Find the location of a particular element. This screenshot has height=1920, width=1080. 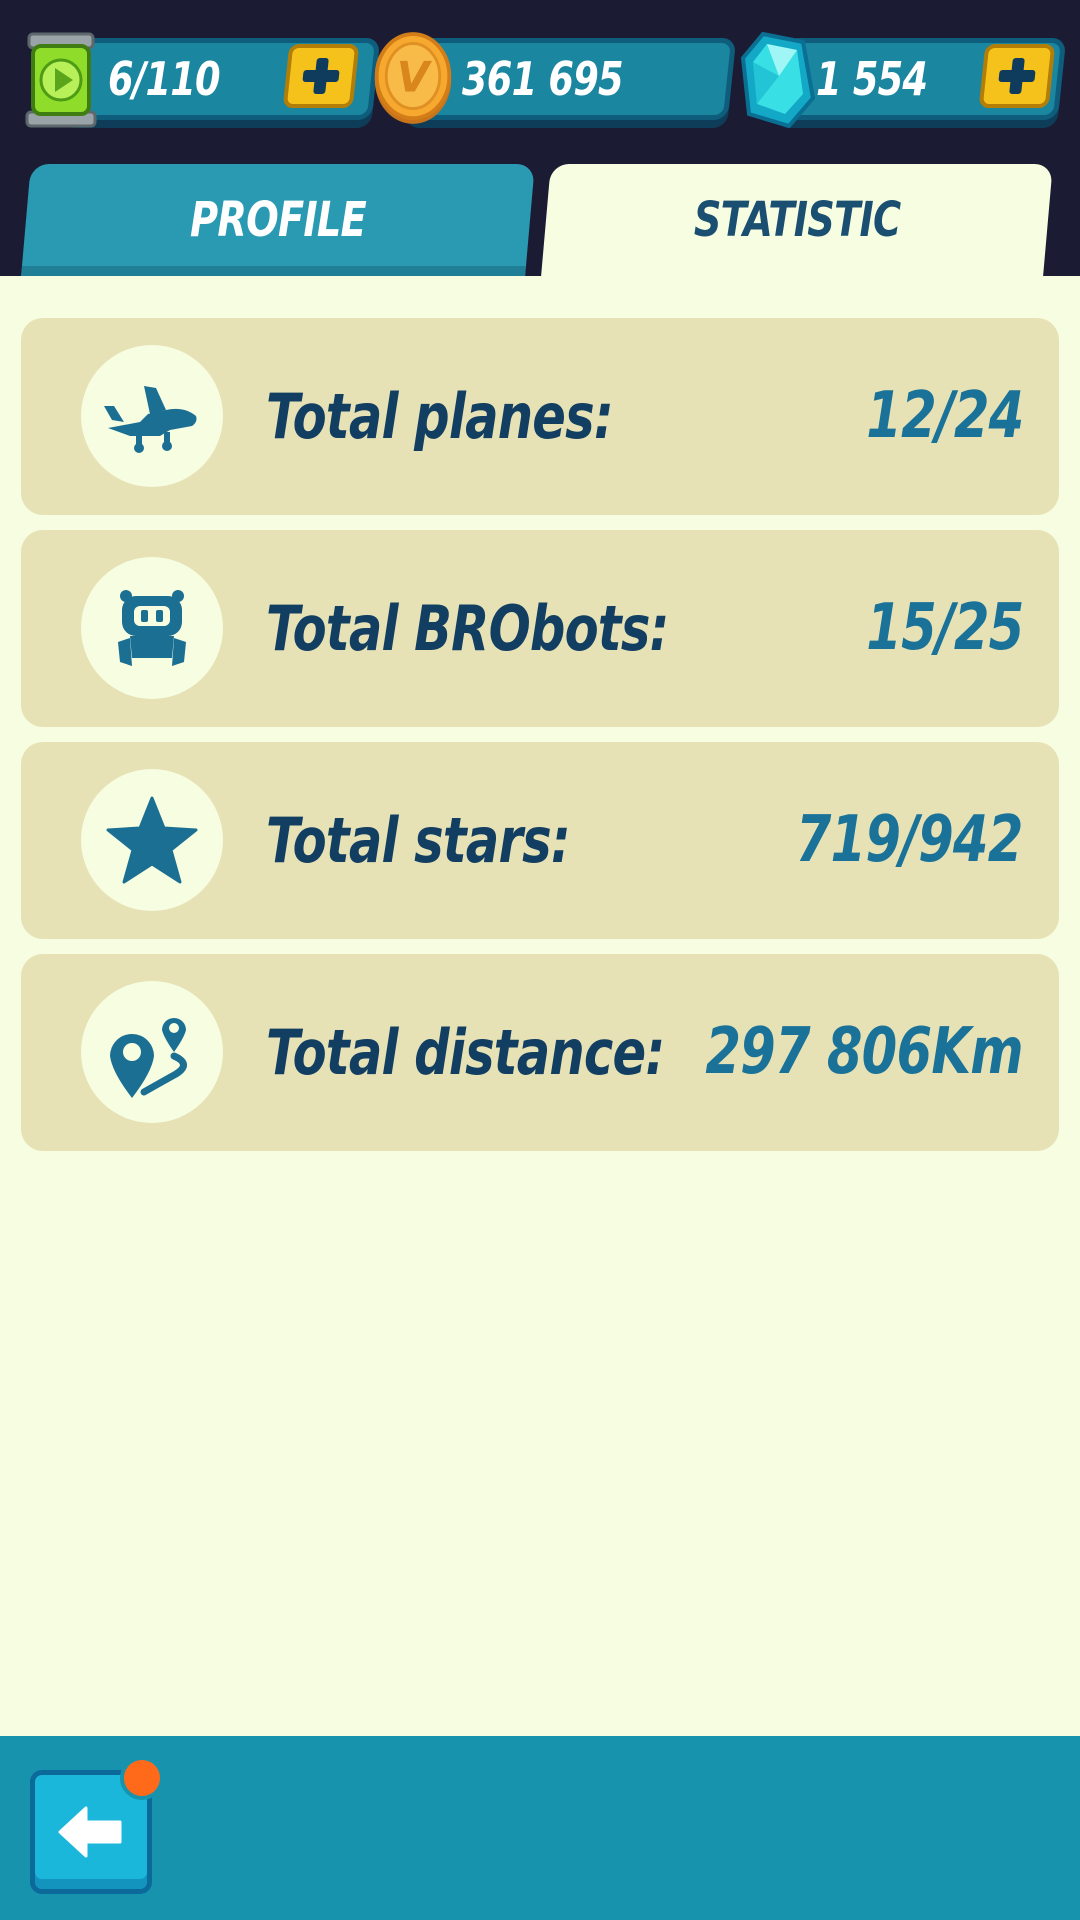

energy-value: 6/110 is located at coordinates (164, 79).